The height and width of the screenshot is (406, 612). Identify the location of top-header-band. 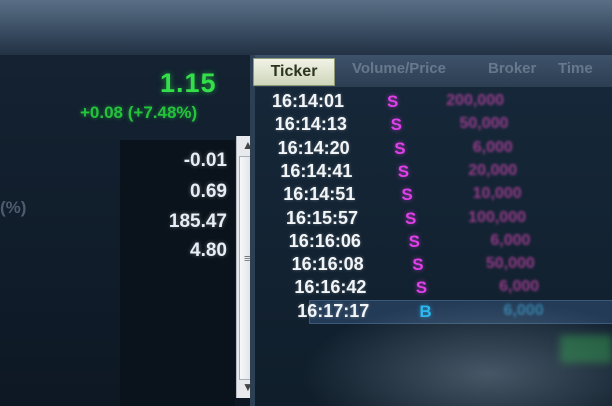
(306, 27).